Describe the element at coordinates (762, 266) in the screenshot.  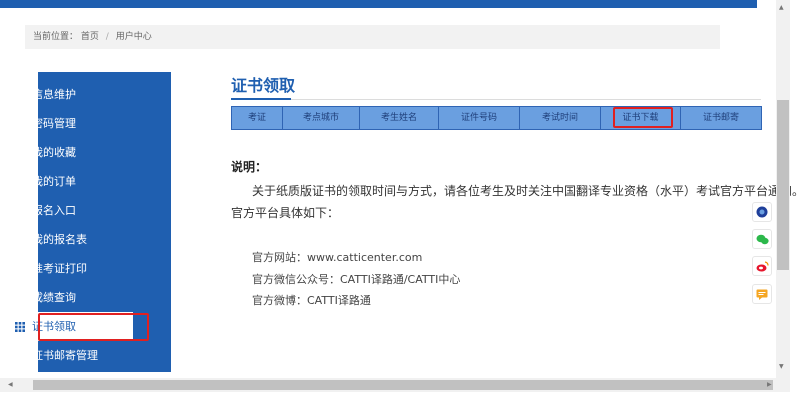
I see `weibo-icon` at that location.